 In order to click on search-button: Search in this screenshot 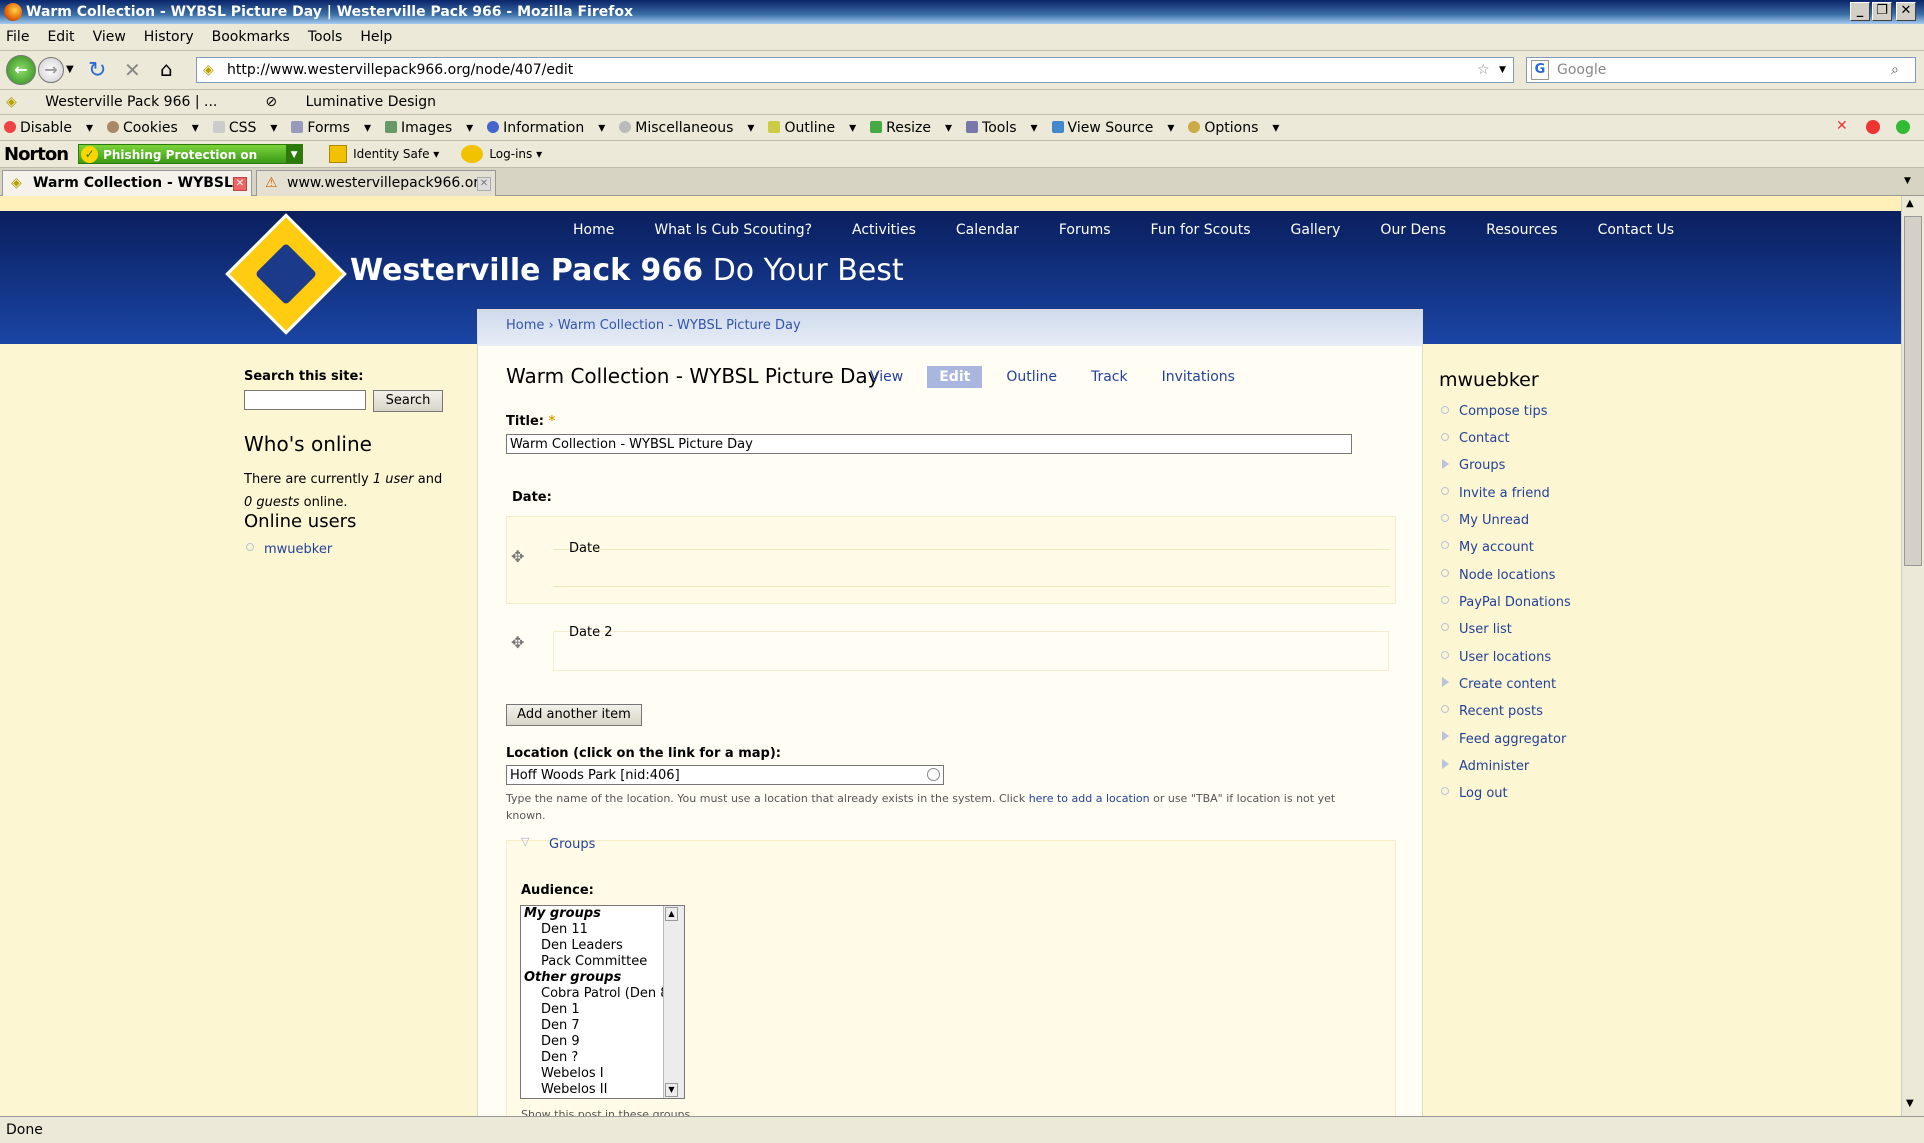, I will do `click(408, 401)`.